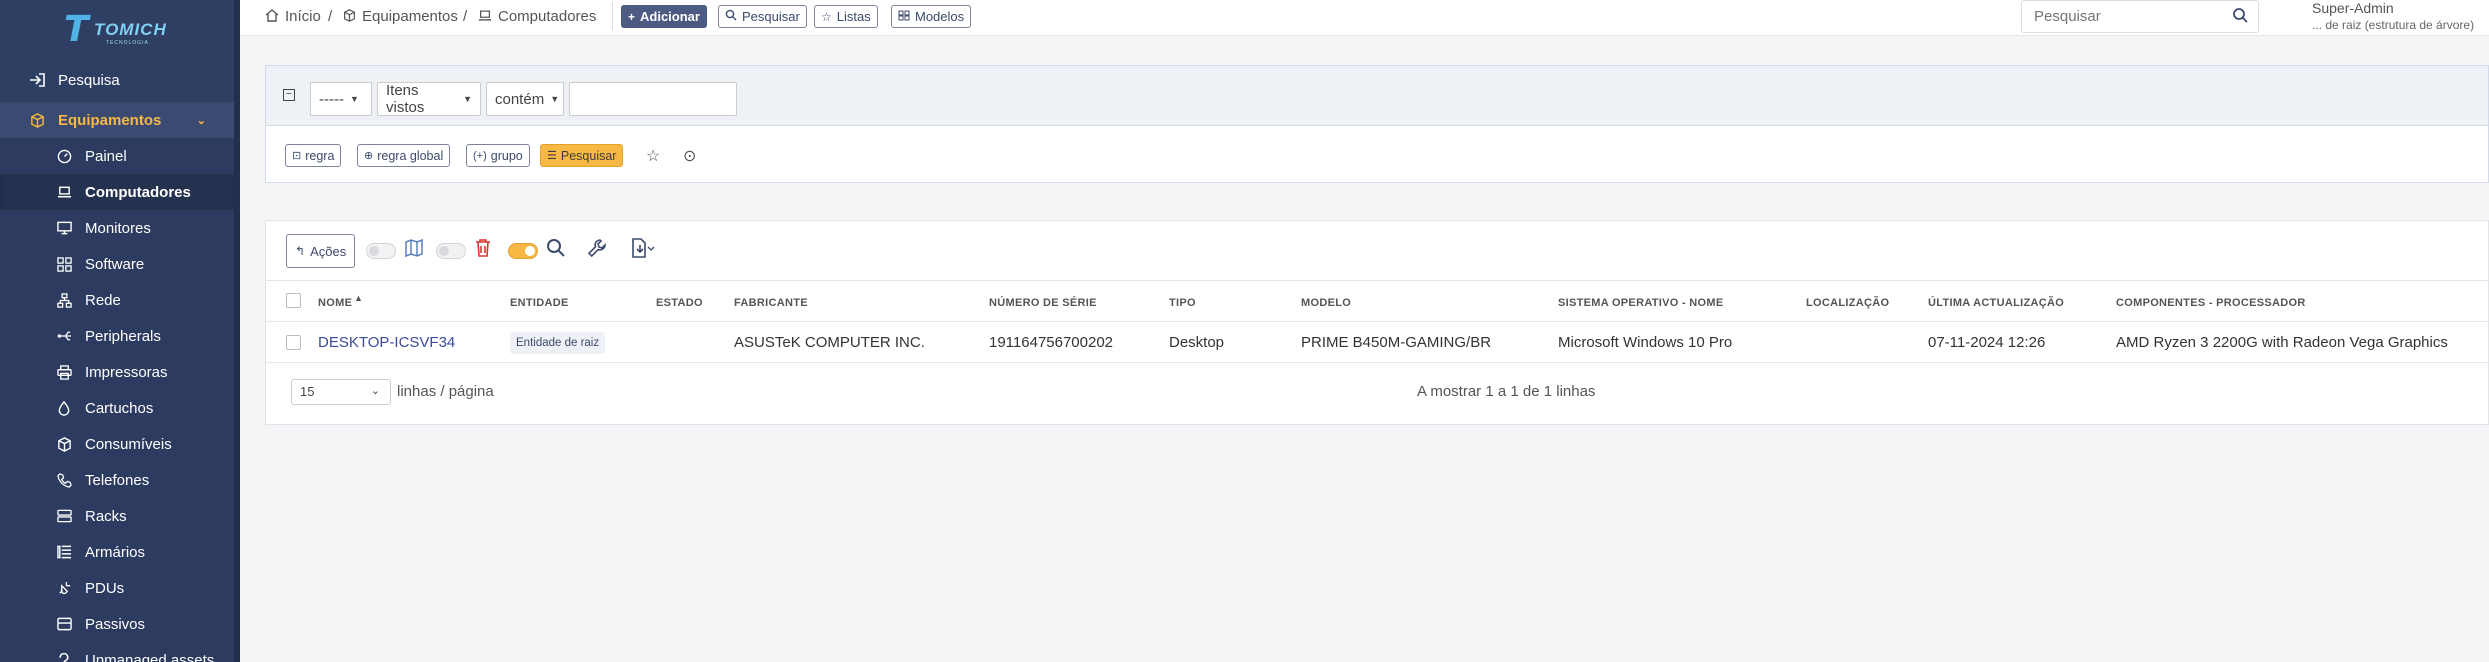 This screenshot has height=662, width=2489. Describe the element at coordinates (643, 250) in the screenshot. I see `export-icon` at that location.